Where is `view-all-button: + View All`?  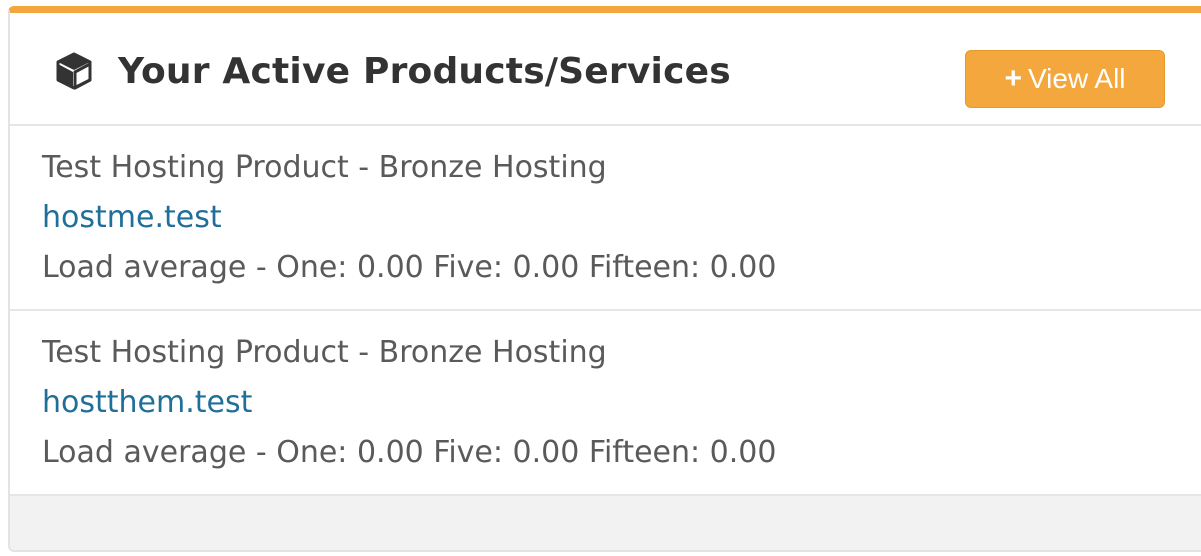 view-all-button: + View All is located at coordinates (1065, 79).